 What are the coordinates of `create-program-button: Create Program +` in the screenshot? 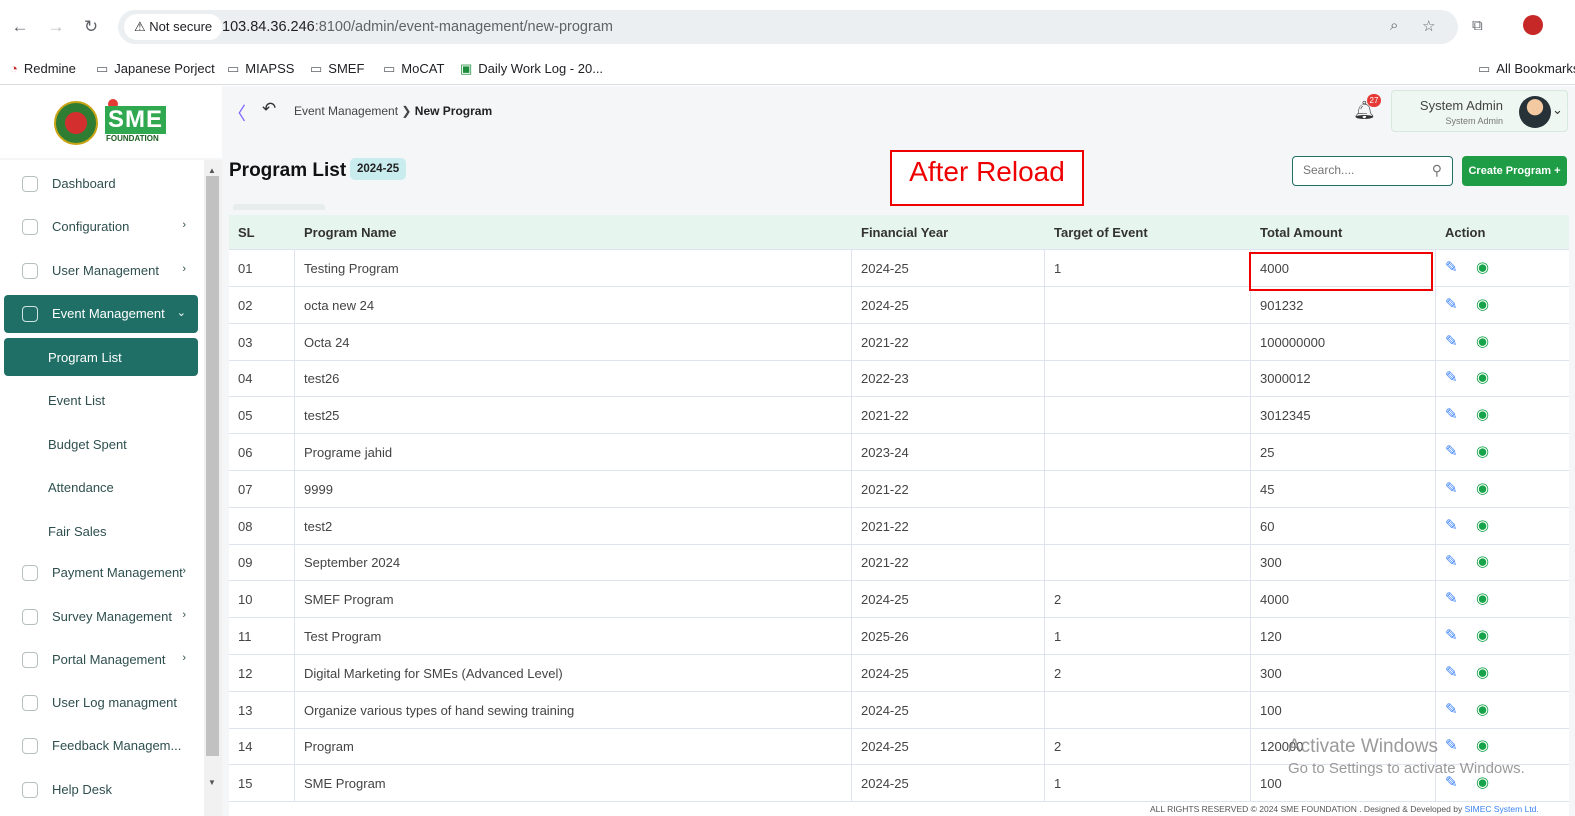 It's located at (1514, 171).